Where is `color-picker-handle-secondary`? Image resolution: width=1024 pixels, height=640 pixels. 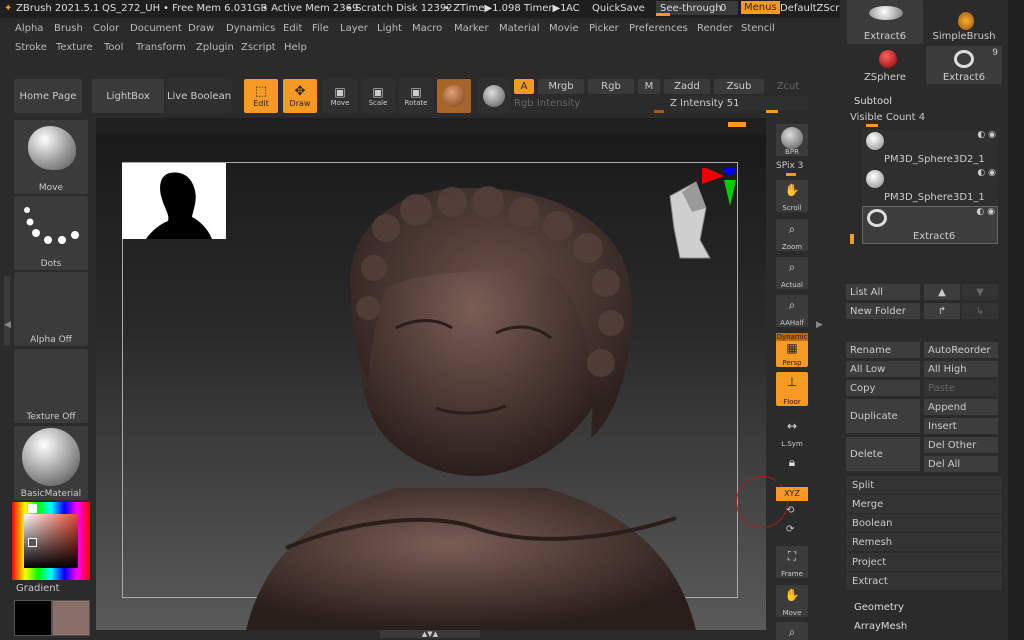 color-picker-handle-secondary is located at coordinates (32, 542).